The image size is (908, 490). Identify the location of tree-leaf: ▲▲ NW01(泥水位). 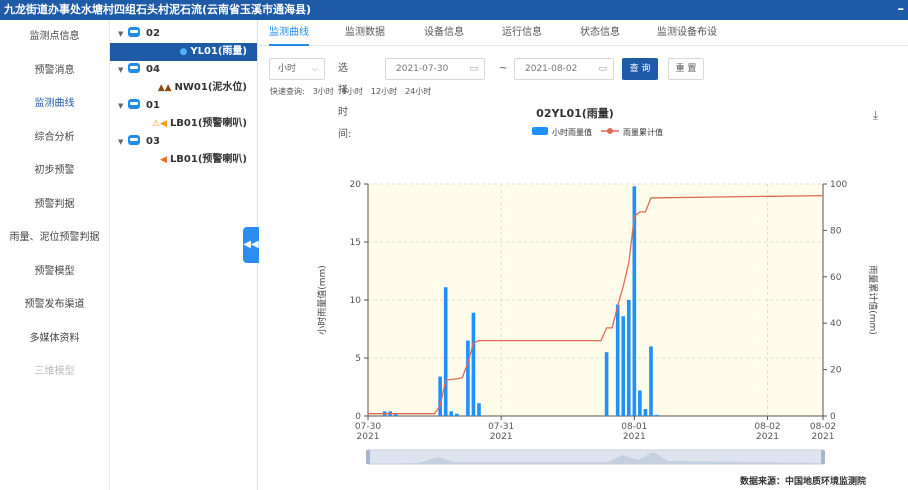
(183, 88).